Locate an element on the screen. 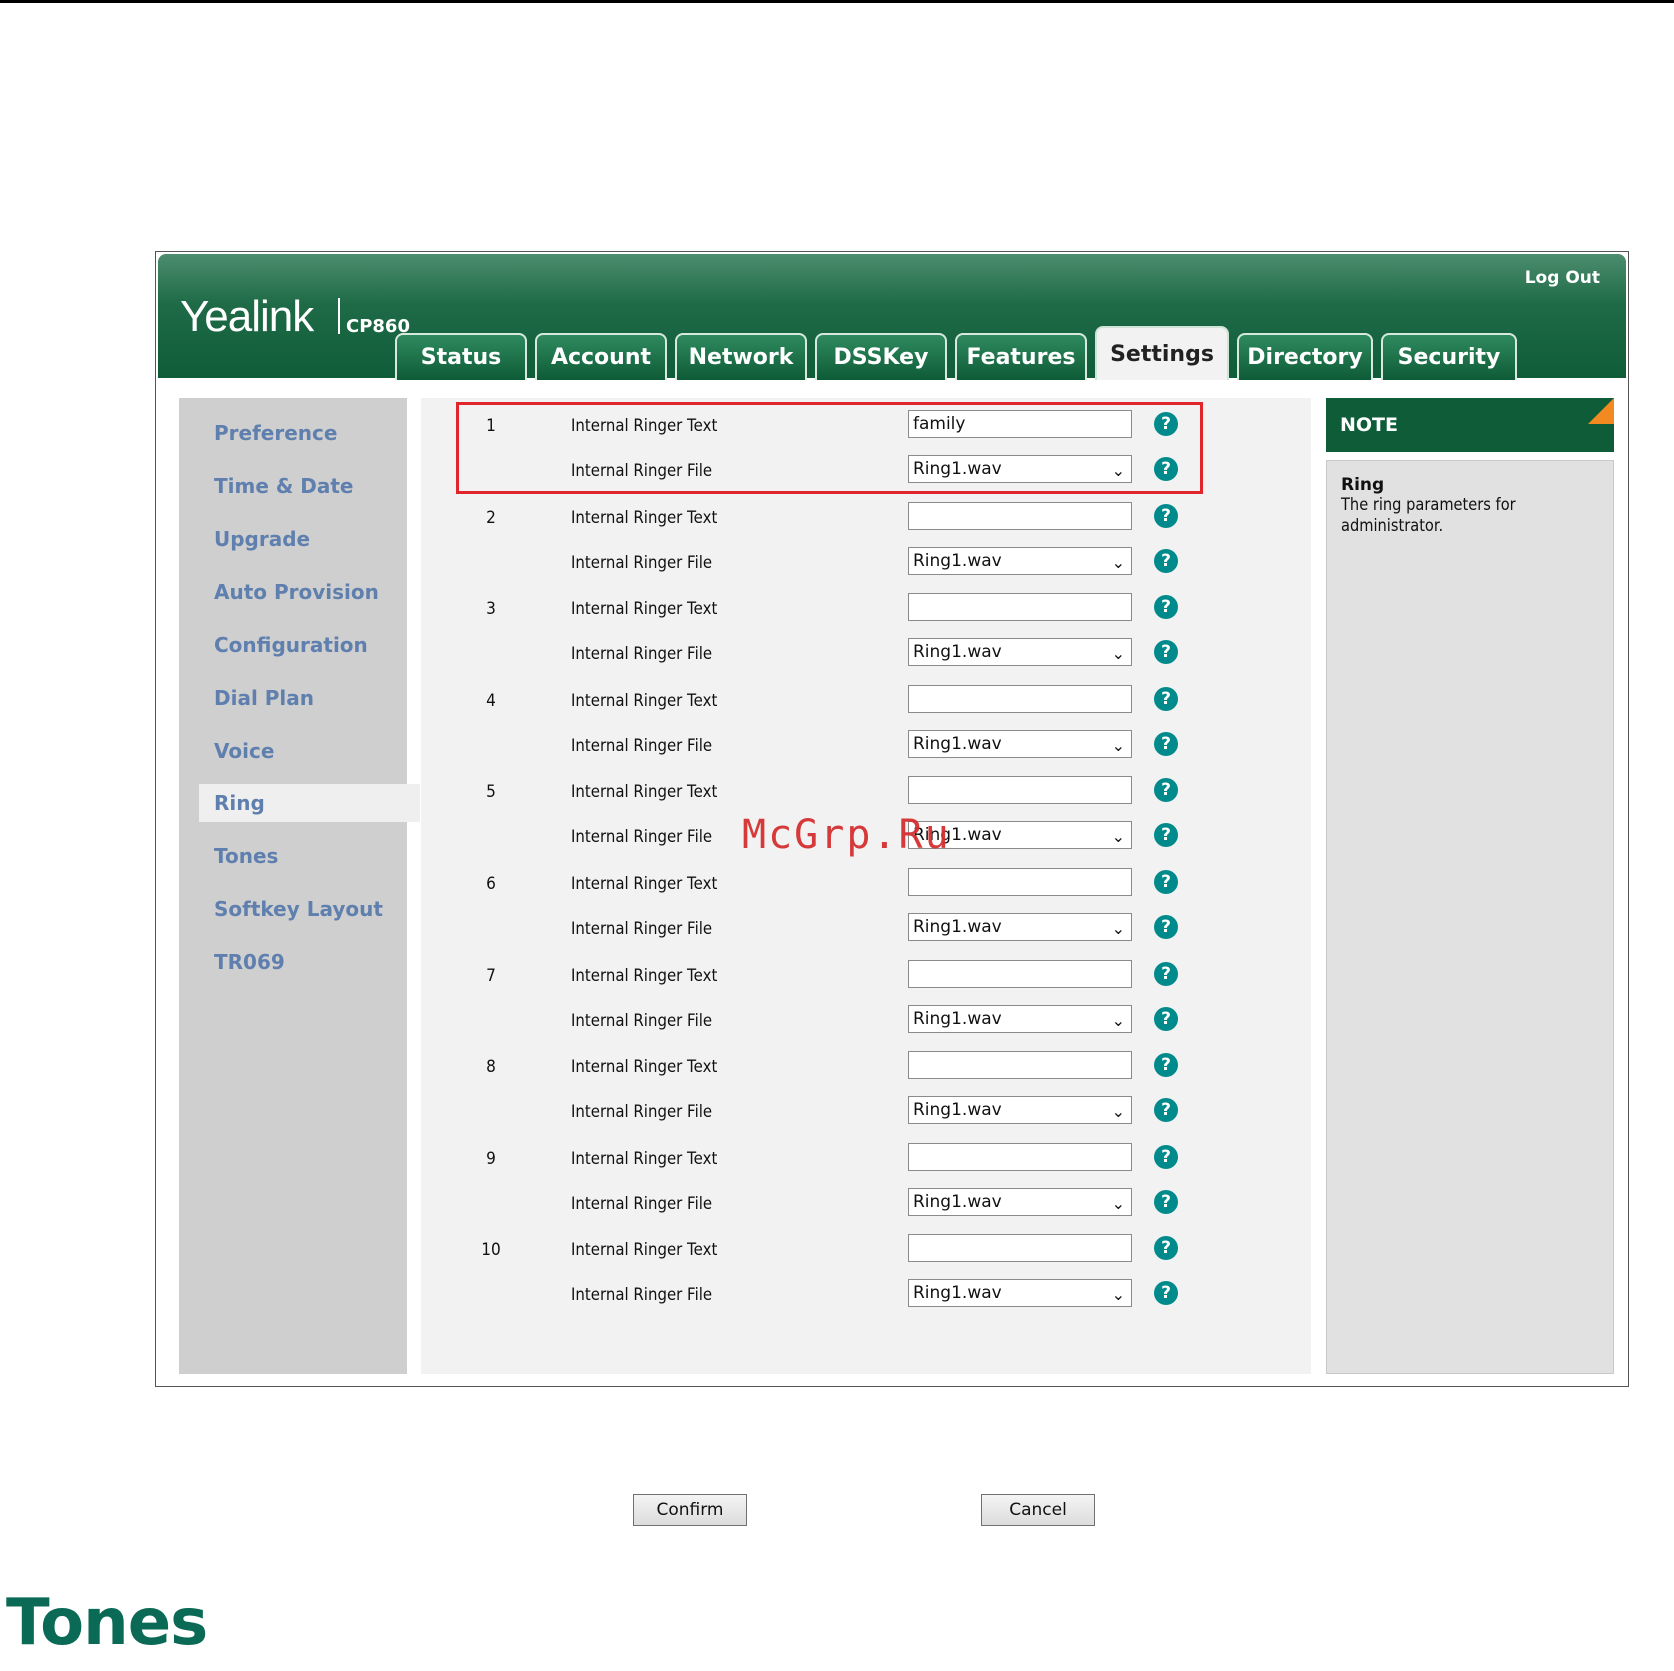 This screenshot has height=1671, width=1674. tab-features: Features is located at coordinates (1021, 356).